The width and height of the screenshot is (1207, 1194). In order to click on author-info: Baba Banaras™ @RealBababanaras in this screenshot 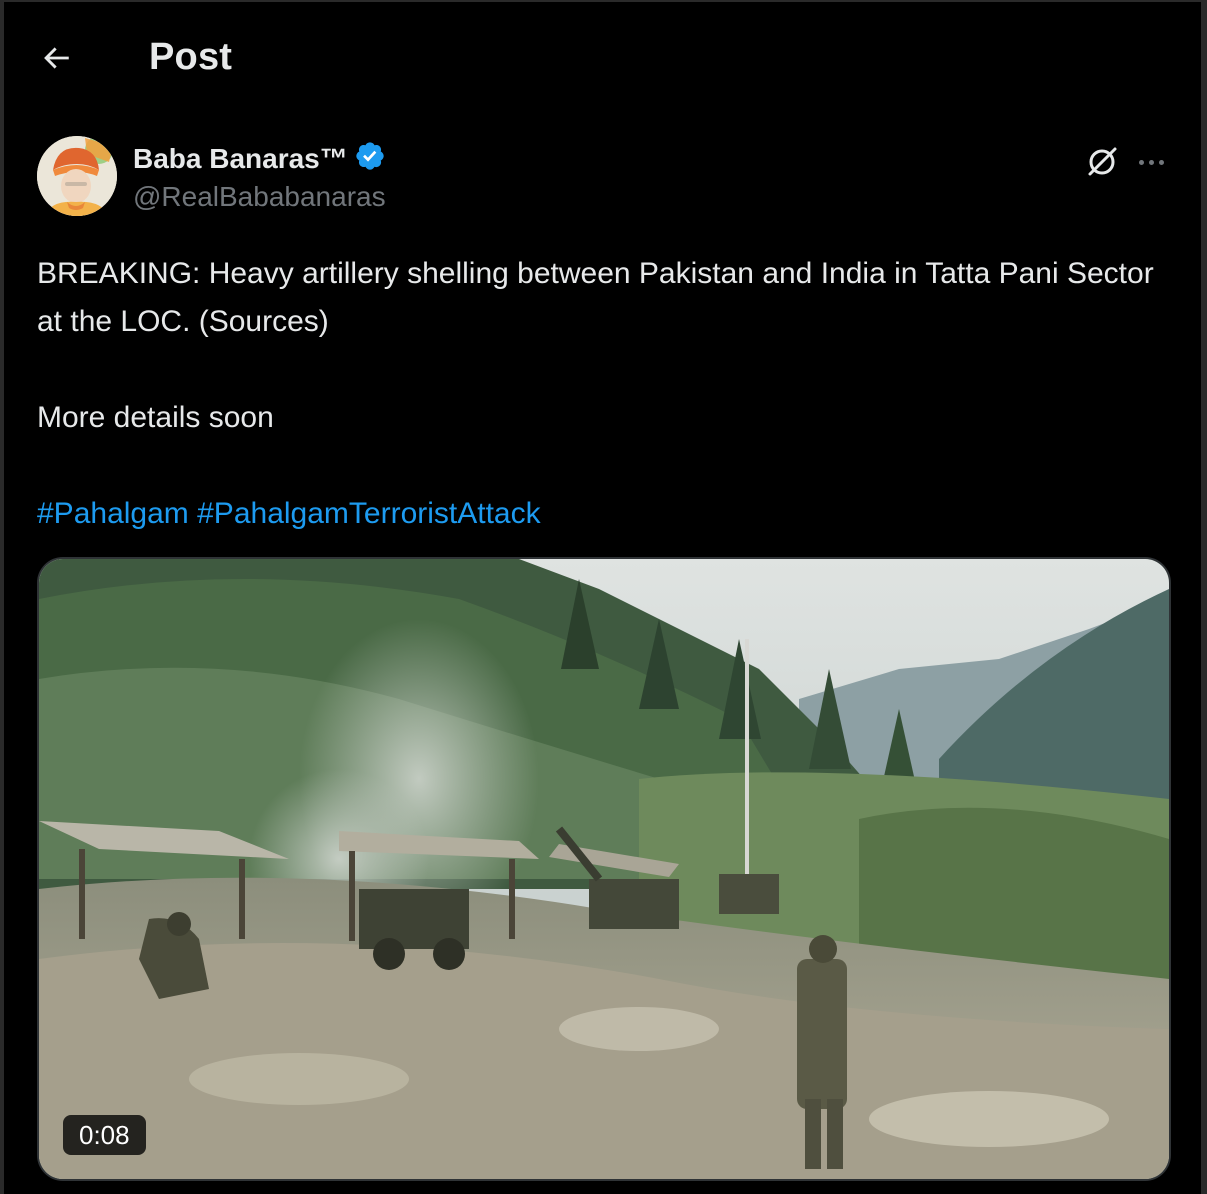, I will do `click(259, 176)`.